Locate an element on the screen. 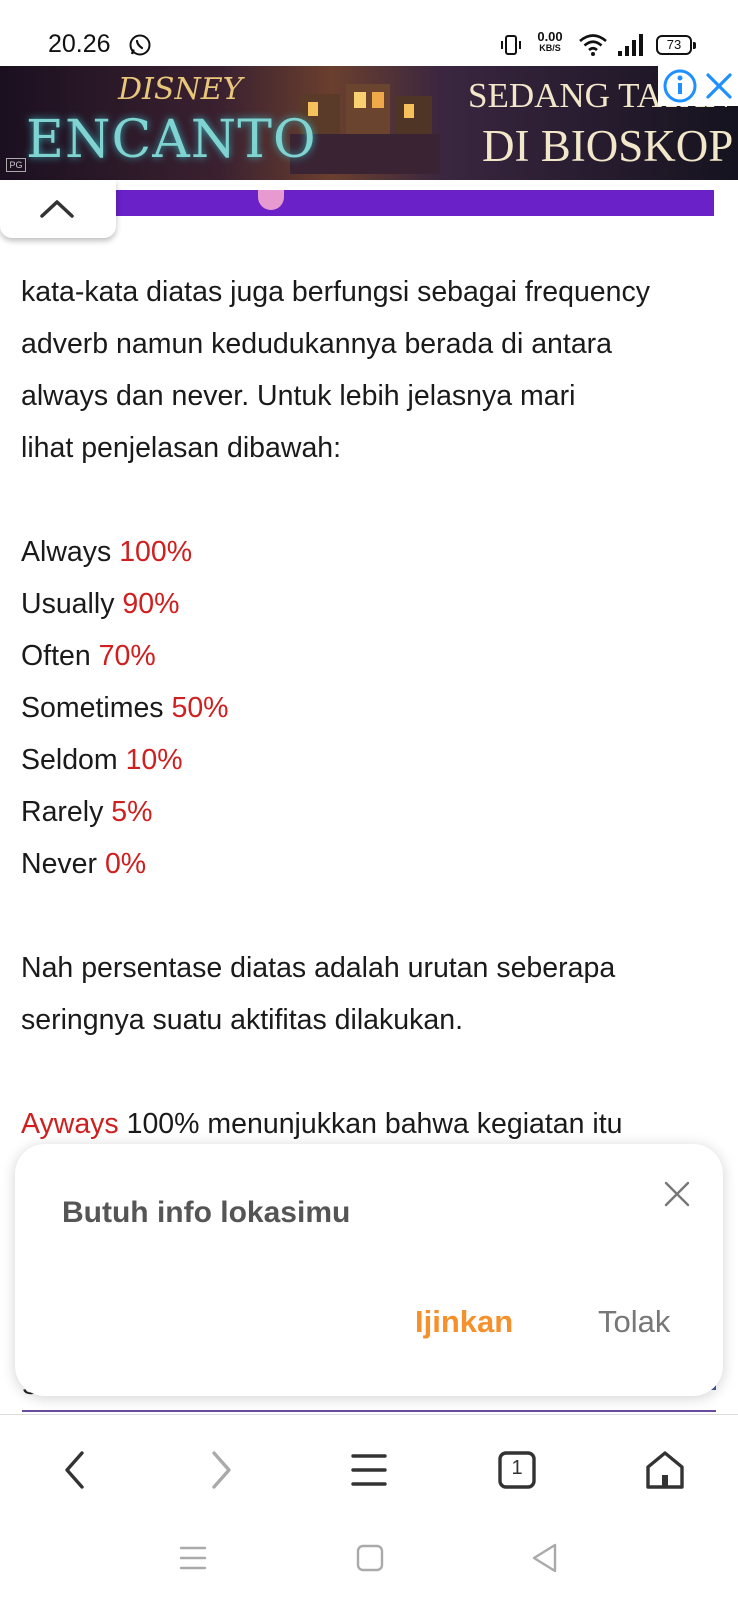 This screenshot has width=738, height=1600. frequency-percent: 5% is located at coordinates (132, 812).